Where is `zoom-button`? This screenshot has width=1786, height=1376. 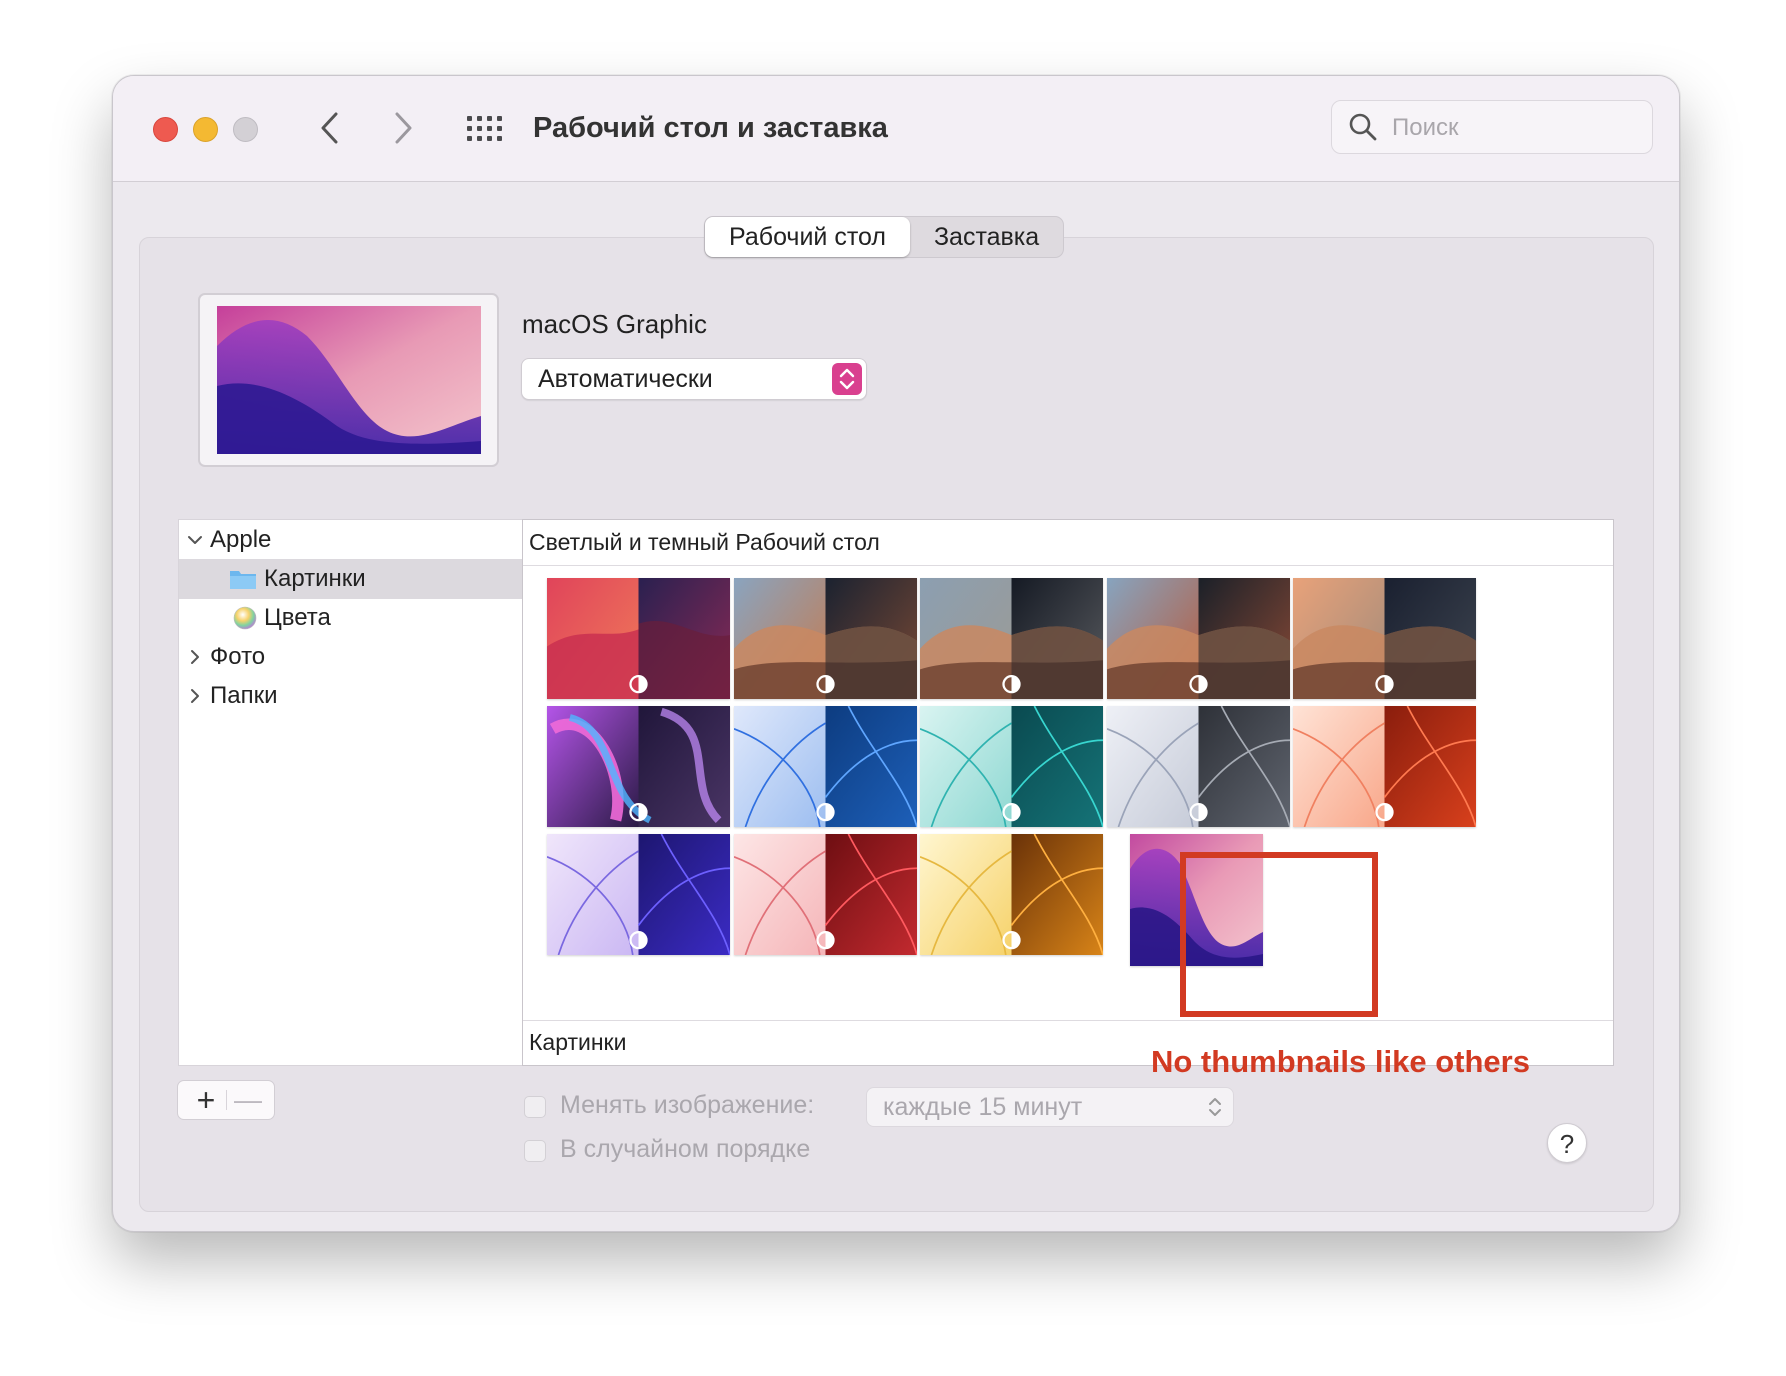
zoom-button is located at coordinates (245, 129).